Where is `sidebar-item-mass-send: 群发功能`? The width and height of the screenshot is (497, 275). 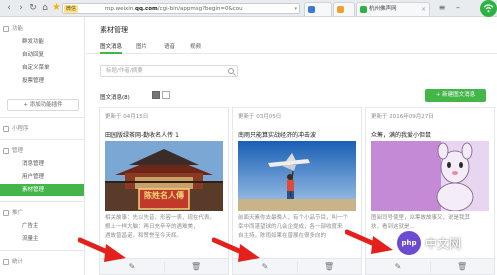 sidebar-item-mass-send: 群发功能 is located at coordinates (42, 42).